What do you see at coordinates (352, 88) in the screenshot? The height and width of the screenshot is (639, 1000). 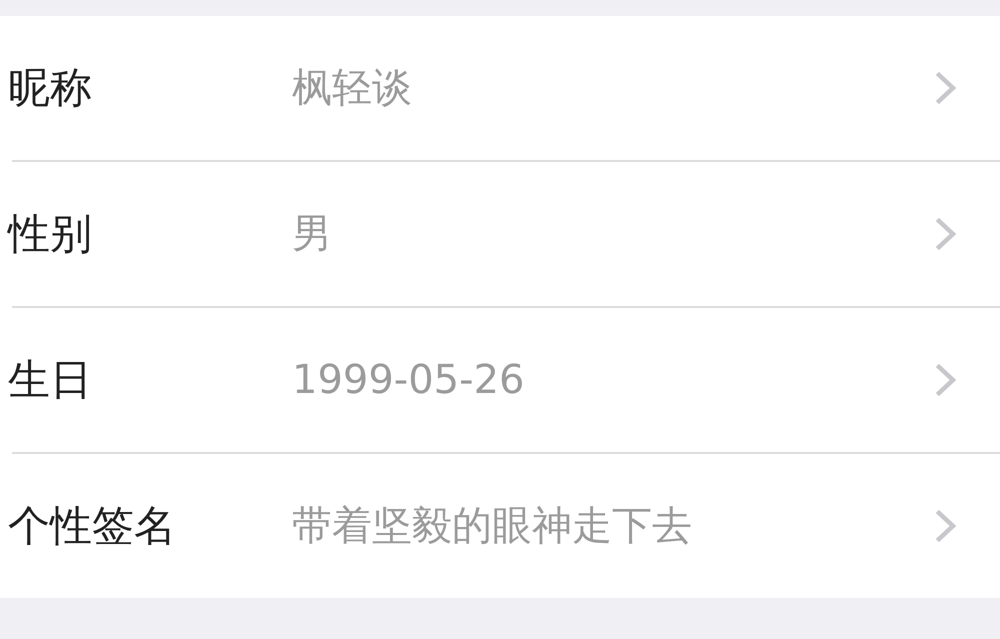 I see `row-value: 枫轻谈` at bounding box center [352, 88].